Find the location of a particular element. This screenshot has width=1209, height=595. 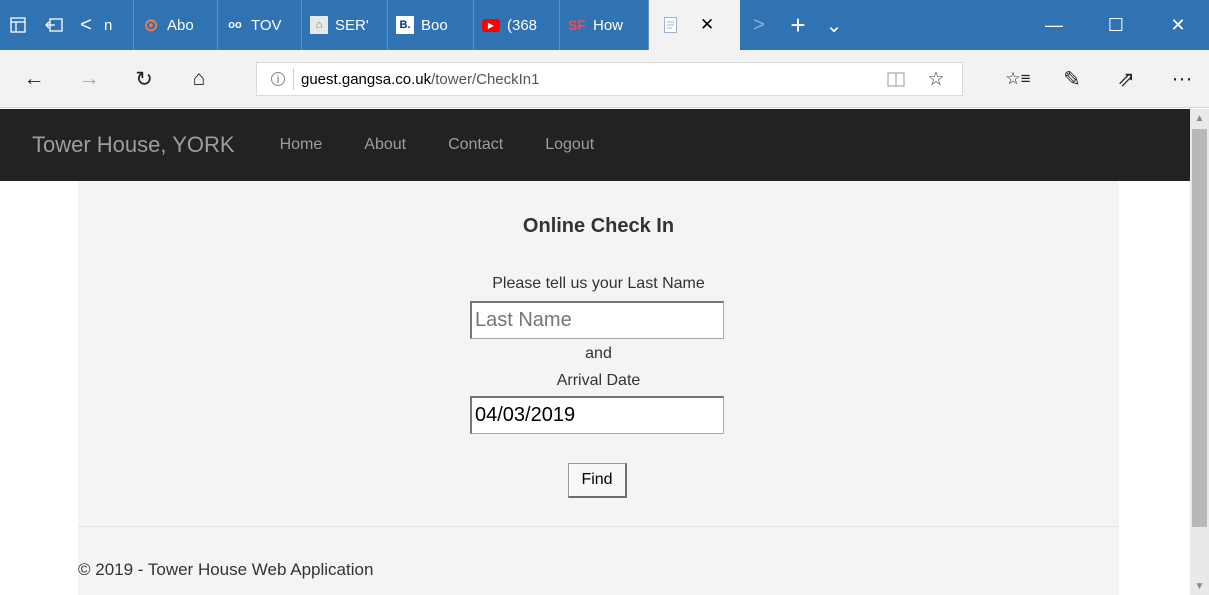

tab-title: Boo is located at coordinates (434, 25).